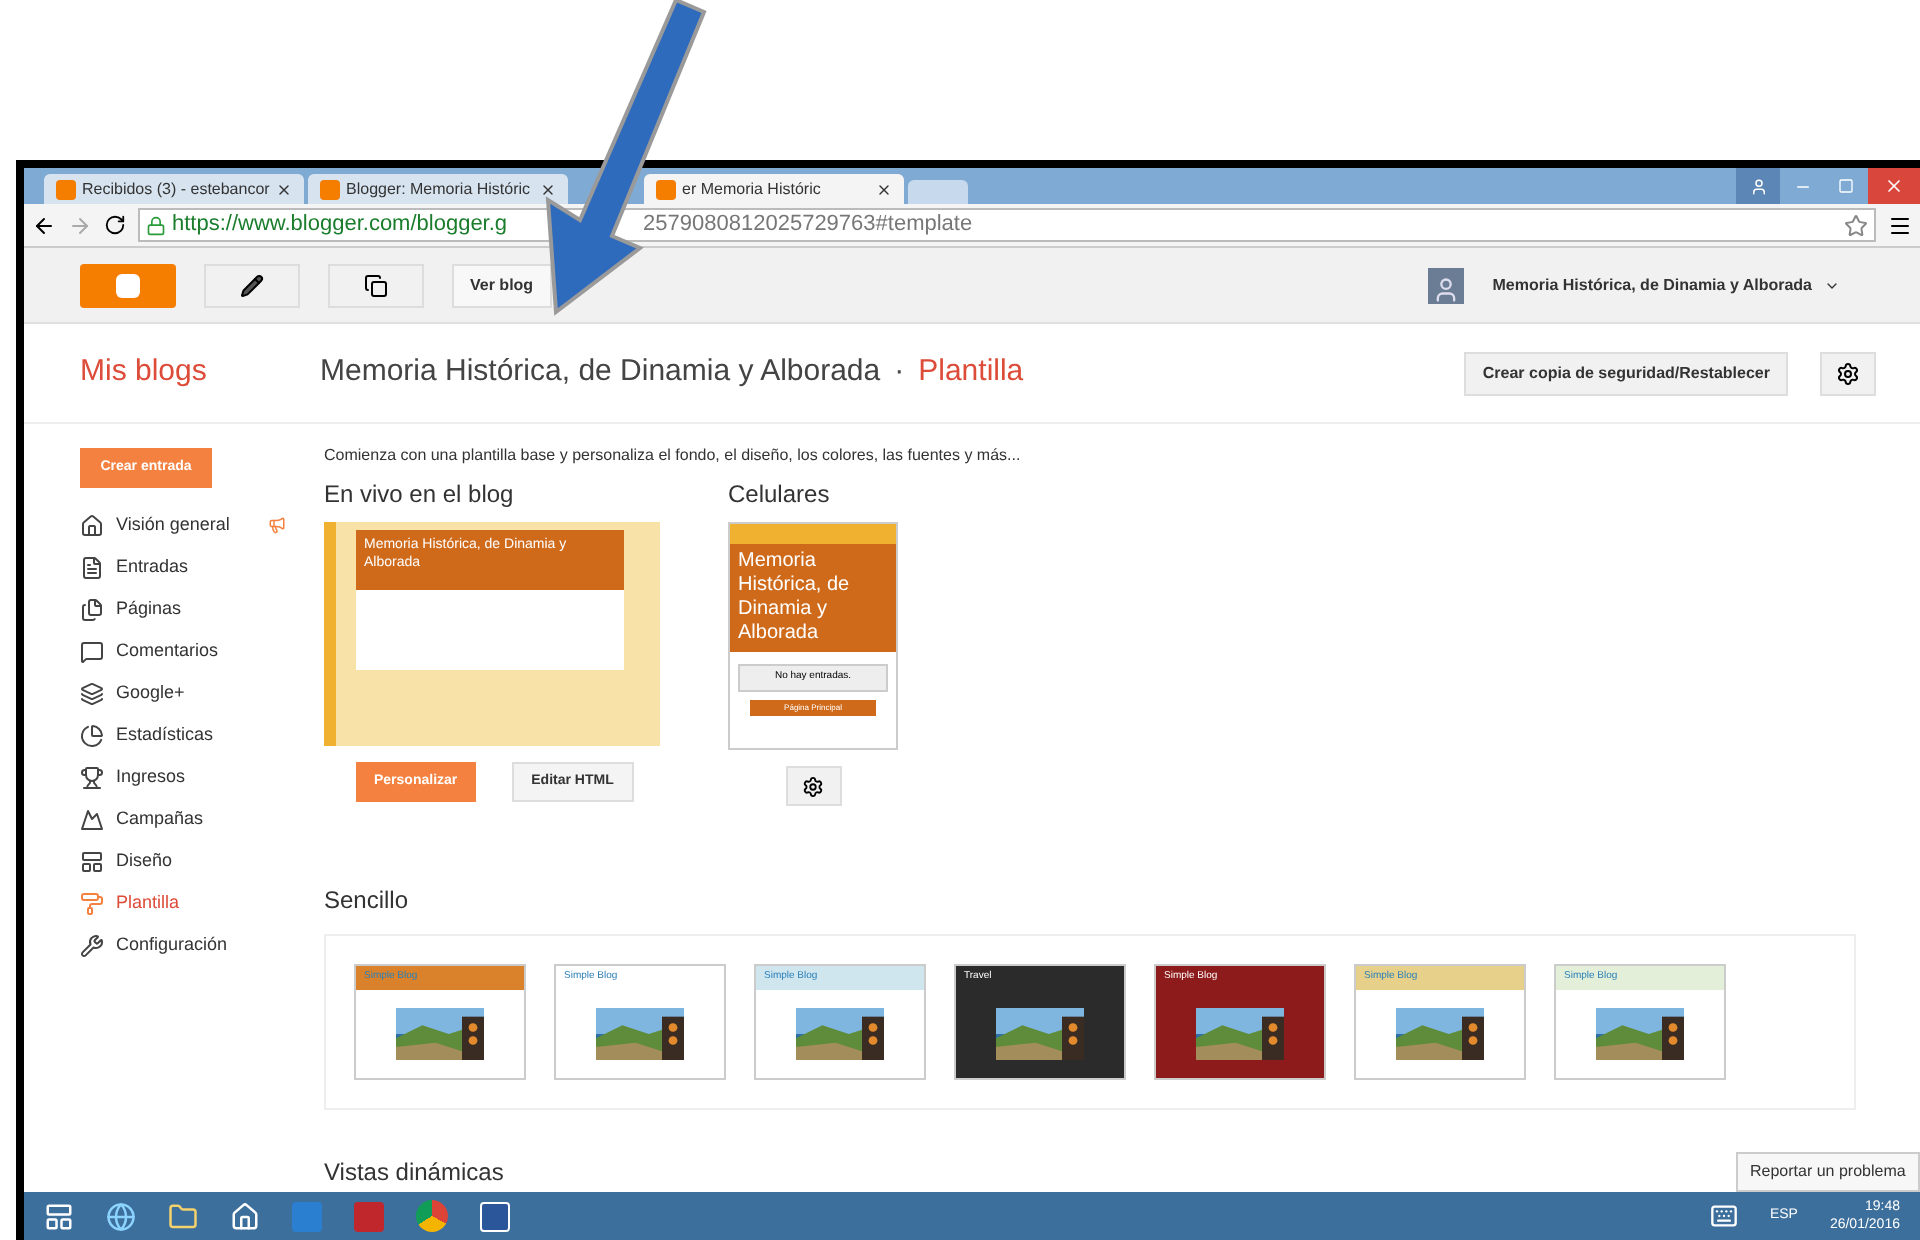  What do you see at coordinates (1828, 1172) in the screenshot?
I see `tooltip: Reportar un problema` at bounding box center [1828, 1172].